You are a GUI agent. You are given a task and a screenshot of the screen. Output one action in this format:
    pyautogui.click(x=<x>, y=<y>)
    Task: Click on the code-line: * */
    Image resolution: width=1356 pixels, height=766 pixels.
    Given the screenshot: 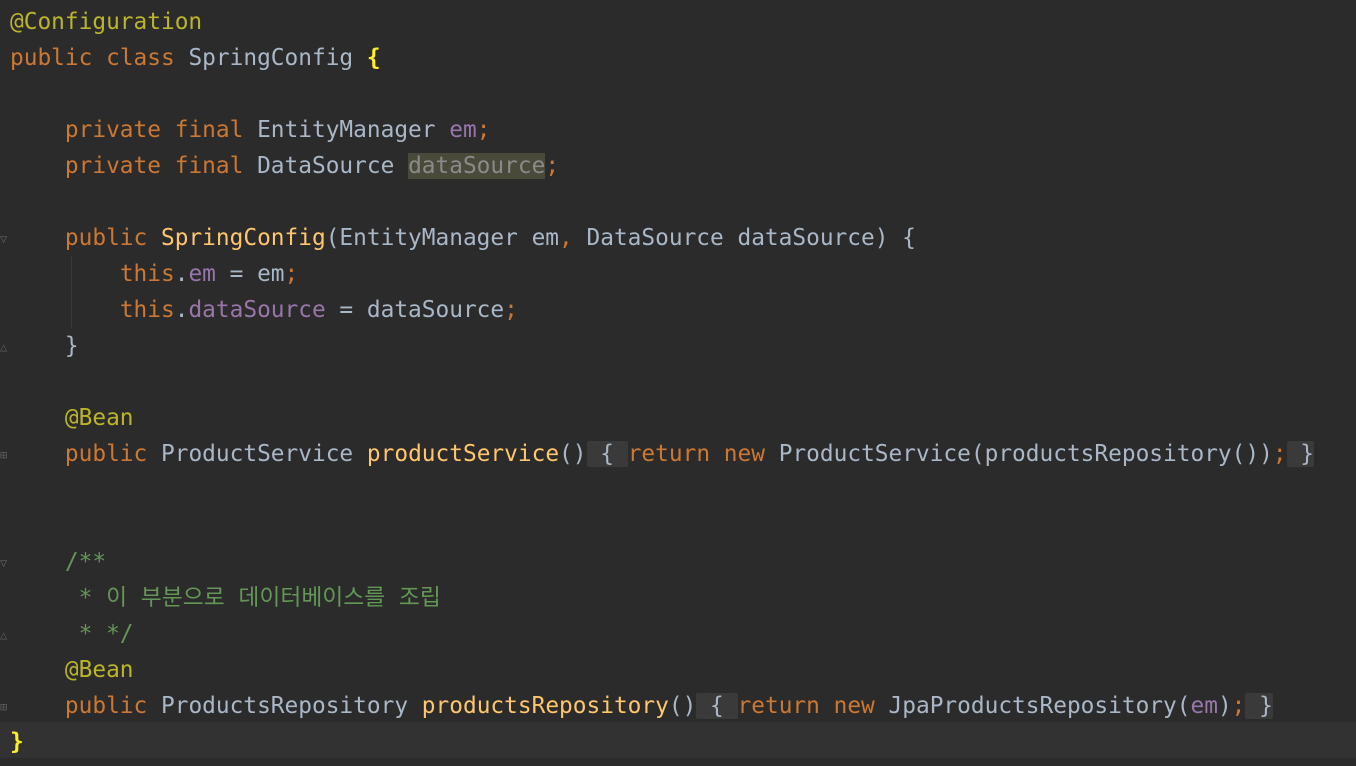 What is the action you would take?
    pyautogui.click(x=72, y=634)
    